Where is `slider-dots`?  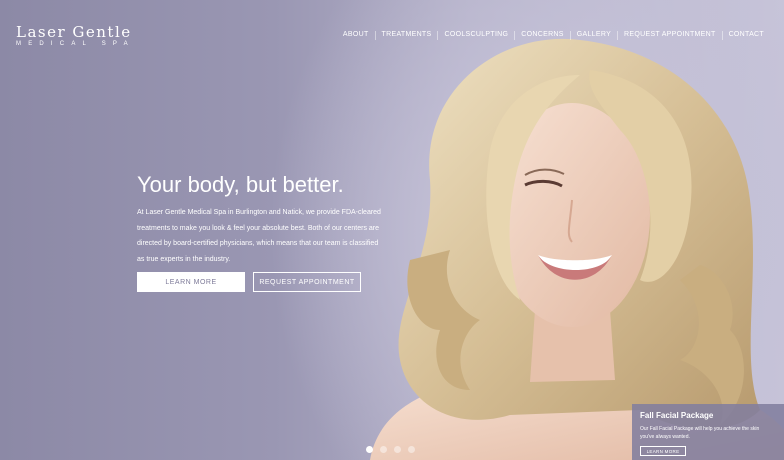
slider-dots is located at coordinates (390, 449).